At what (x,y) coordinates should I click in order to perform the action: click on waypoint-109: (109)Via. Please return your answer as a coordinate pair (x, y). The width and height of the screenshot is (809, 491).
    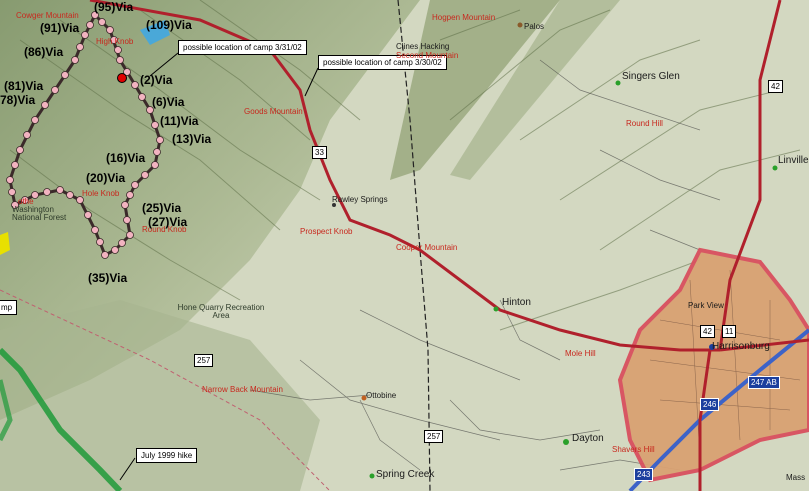
    Looking at the image, I should click on (169, 25).